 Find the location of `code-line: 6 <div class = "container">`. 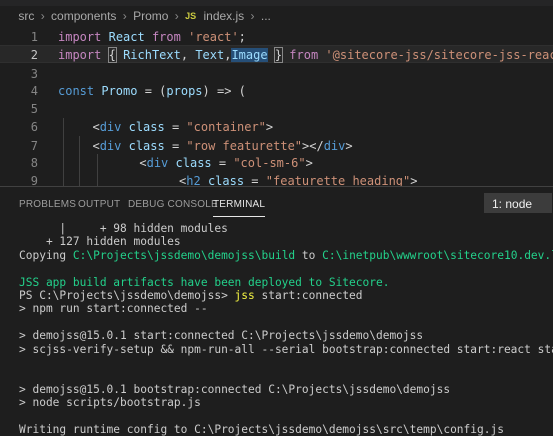

code-line: 6 <div class = "container"> is located at coordinates (276, 127).